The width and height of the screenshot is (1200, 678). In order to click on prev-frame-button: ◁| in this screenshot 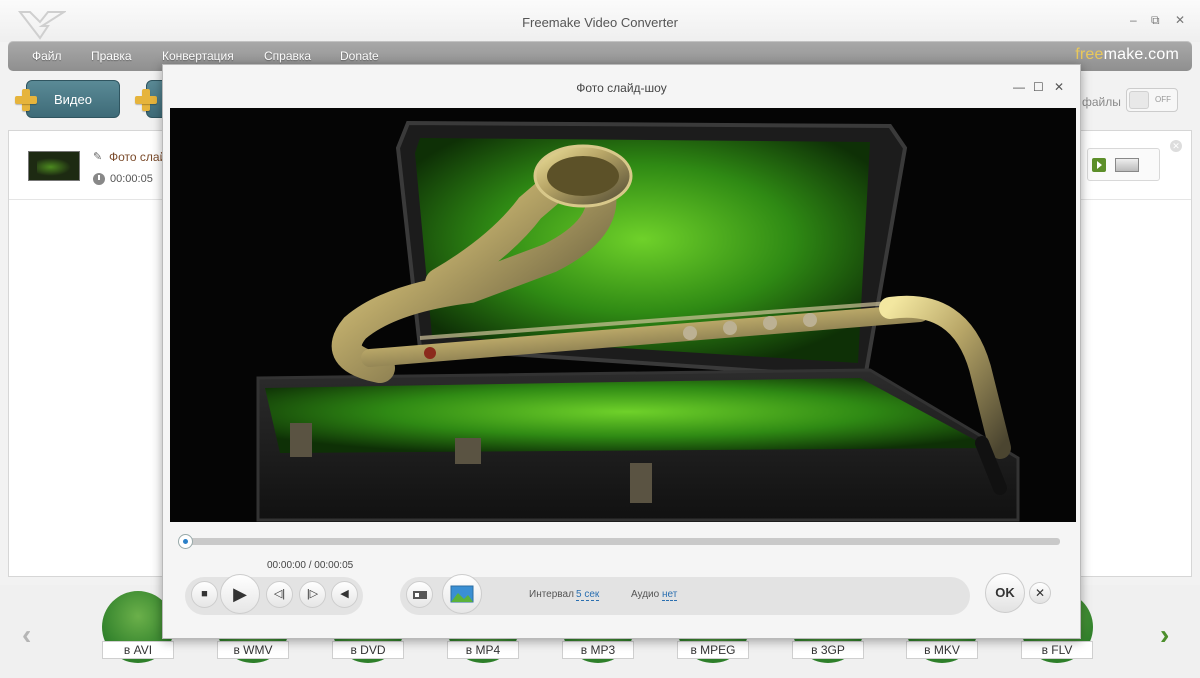, I will do `click(279, 594)`.